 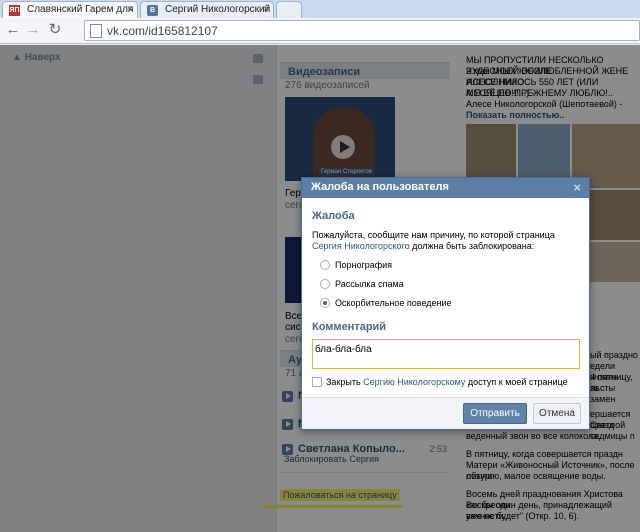 What do you see at coordinates (289, 9) in the screenshot?
I see `new-tab-button` at bounding box center [289, 9].